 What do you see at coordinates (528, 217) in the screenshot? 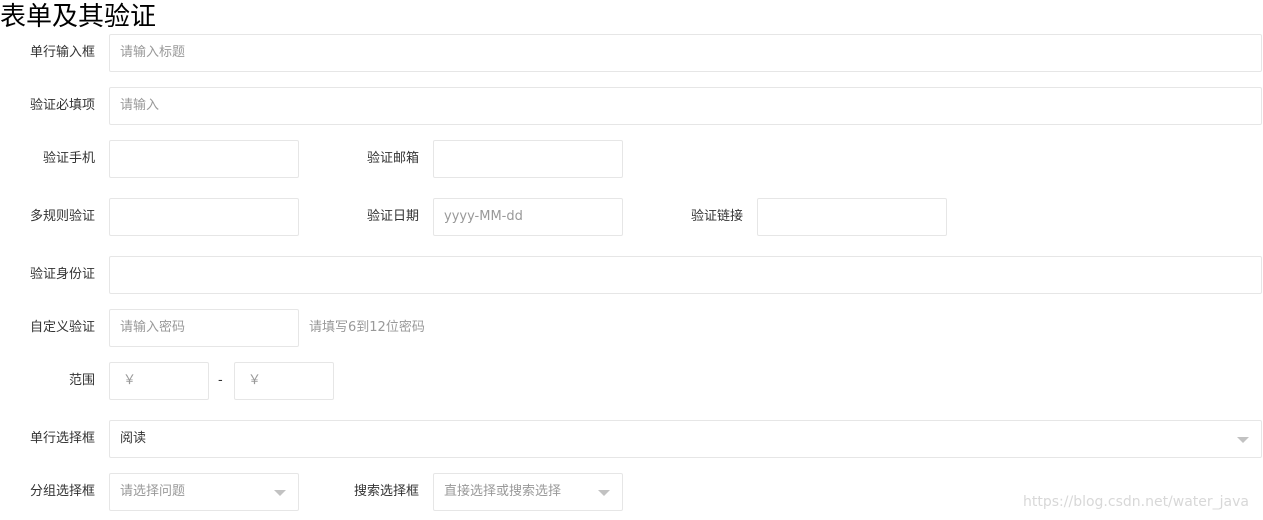
I see `date-input: yyyy-MM-dd` at bounding box center [528, 217].